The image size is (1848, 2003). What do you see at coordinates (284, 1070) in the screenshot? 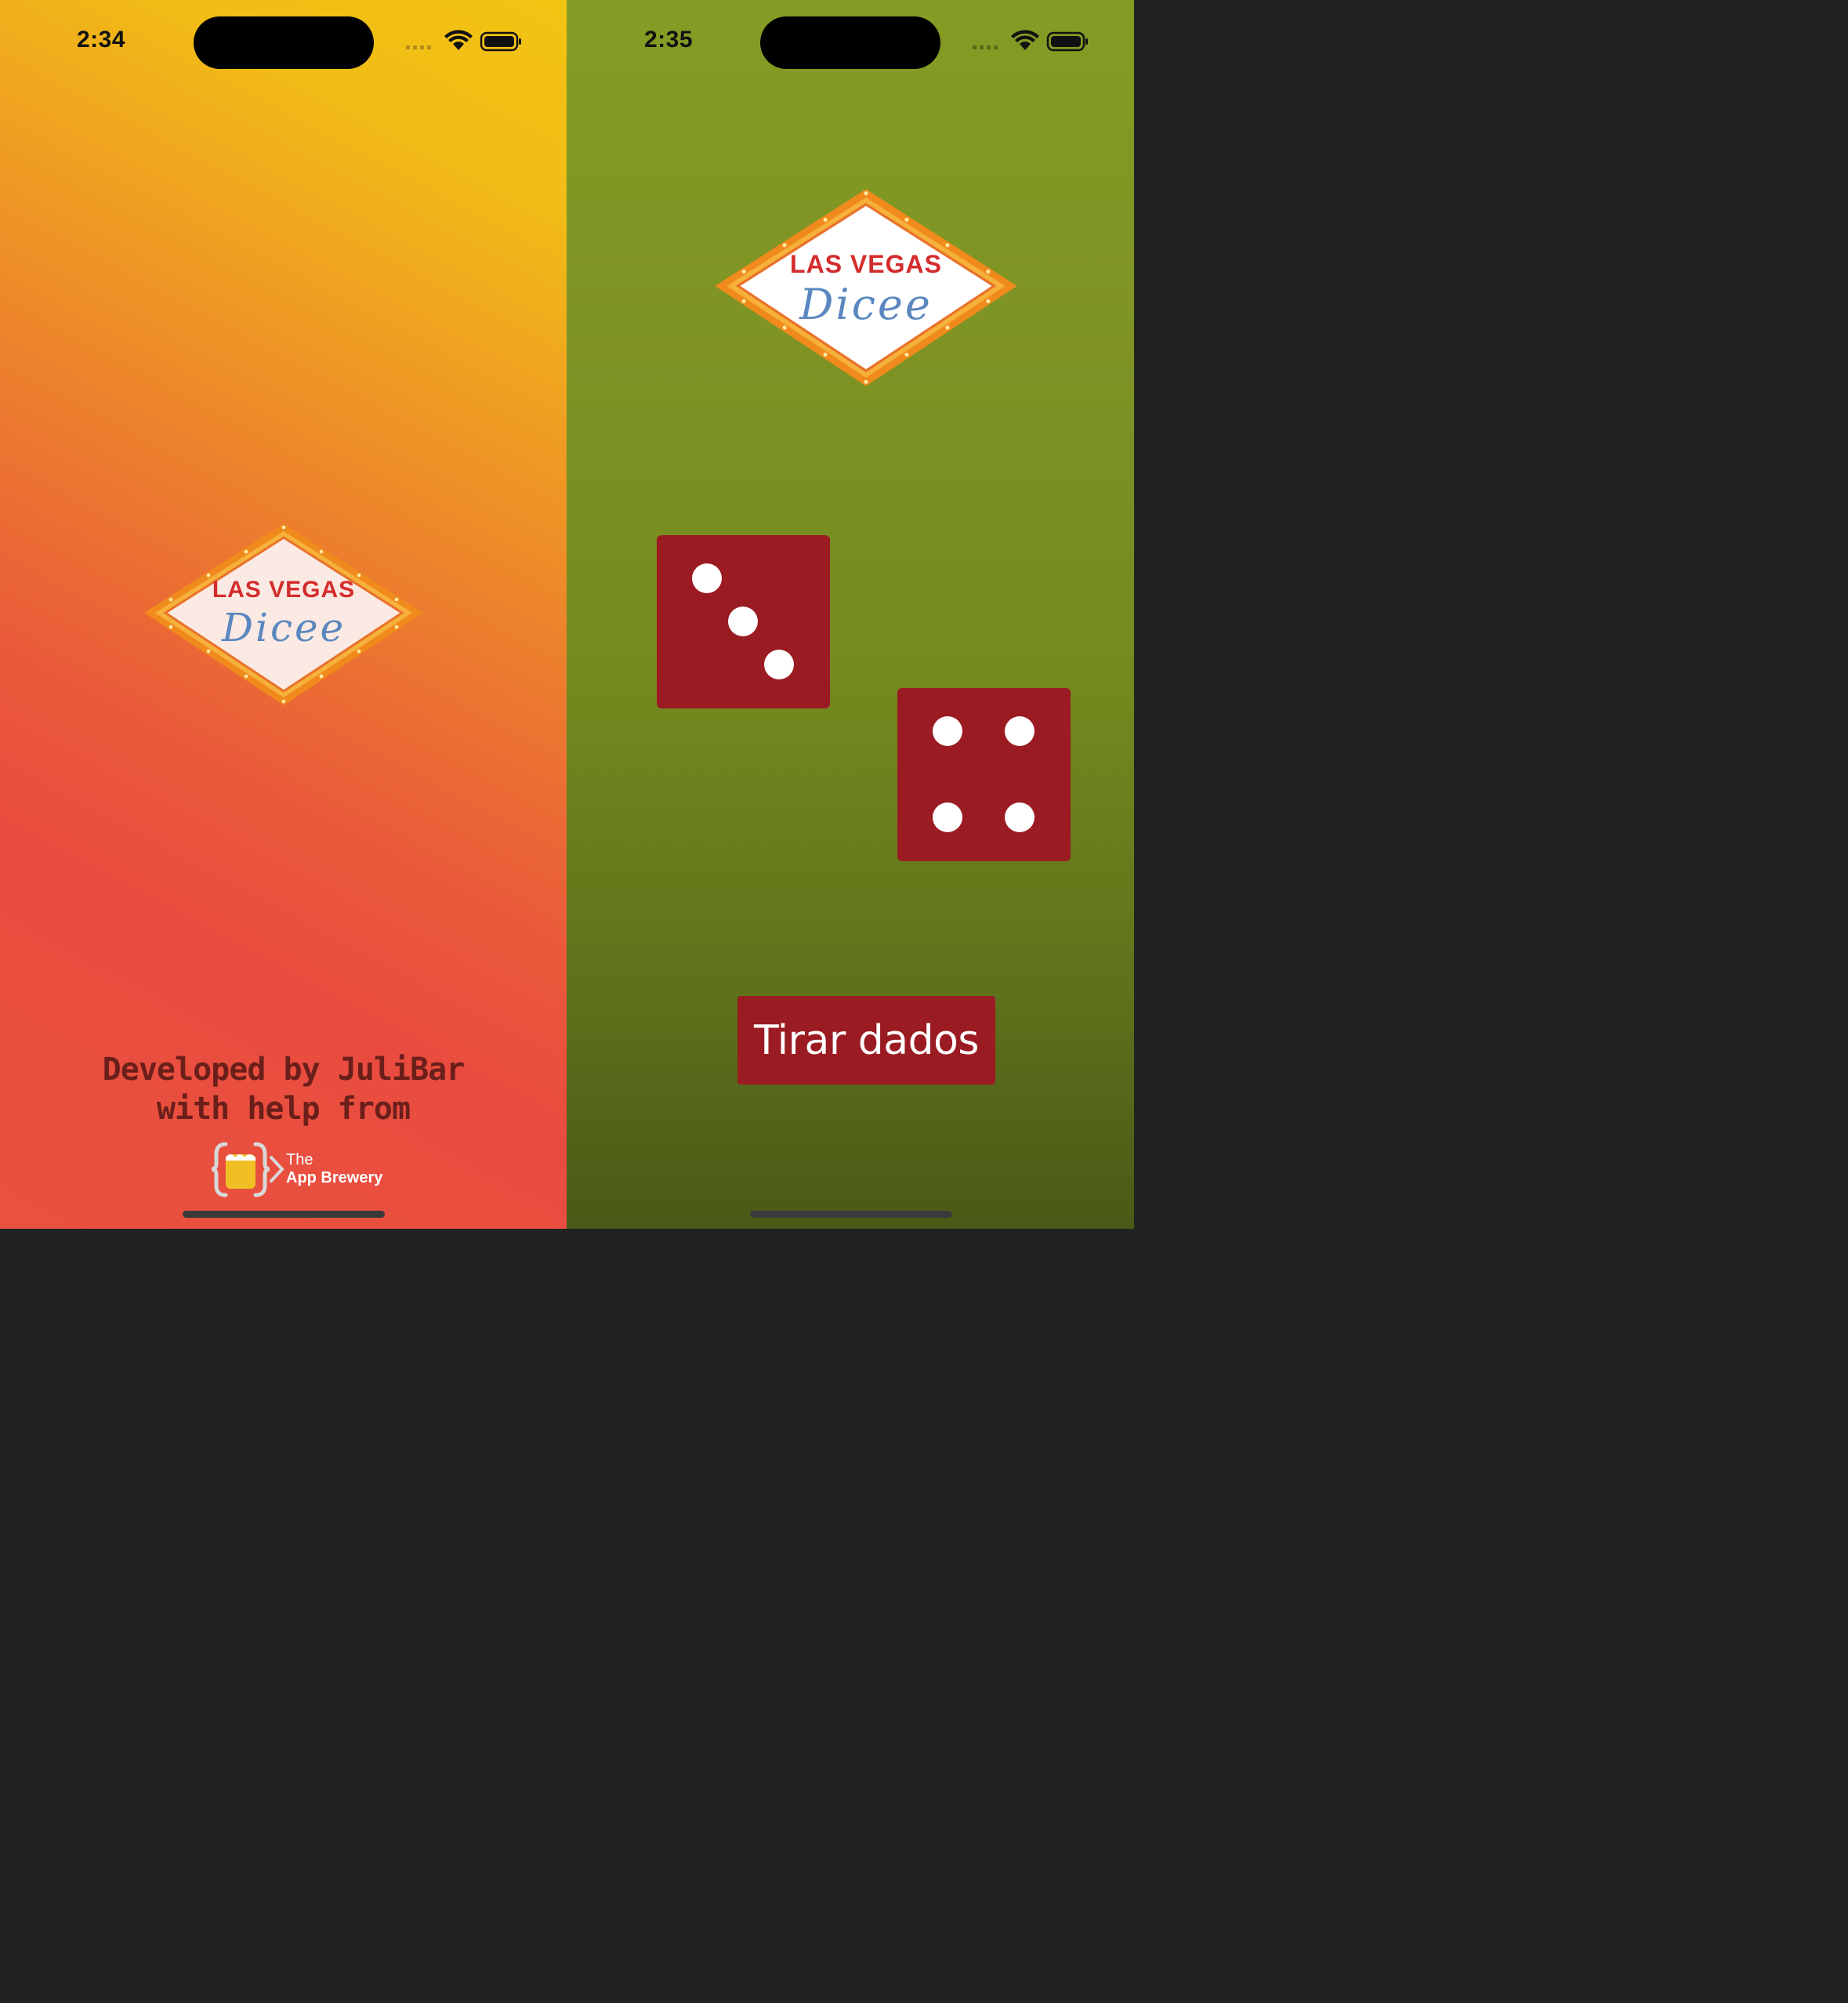
I see `credits-line-1: Developed by JuliBar` at bounding box center [284, 1070].